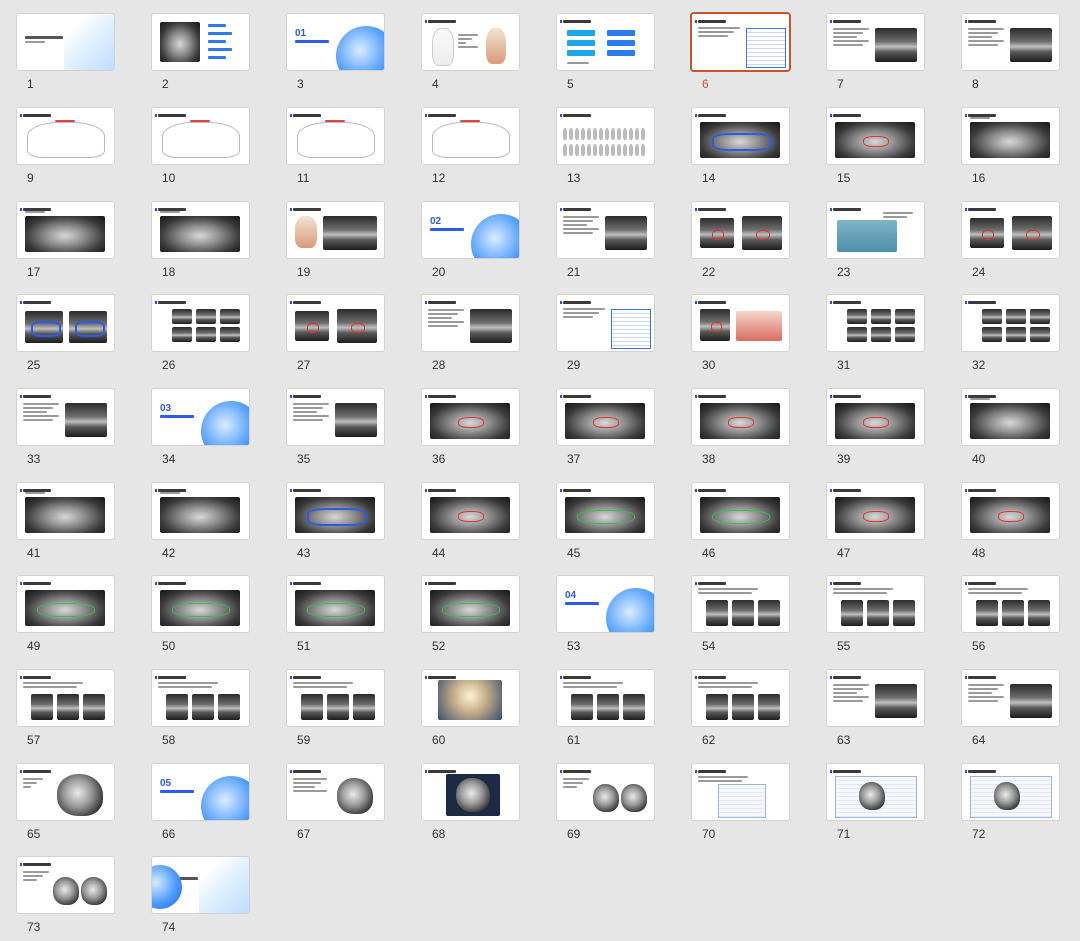  What do you see at coordinates (169, 834) in the screenshot?
I see `slide-number: 66` at bounding box center [169, 834].